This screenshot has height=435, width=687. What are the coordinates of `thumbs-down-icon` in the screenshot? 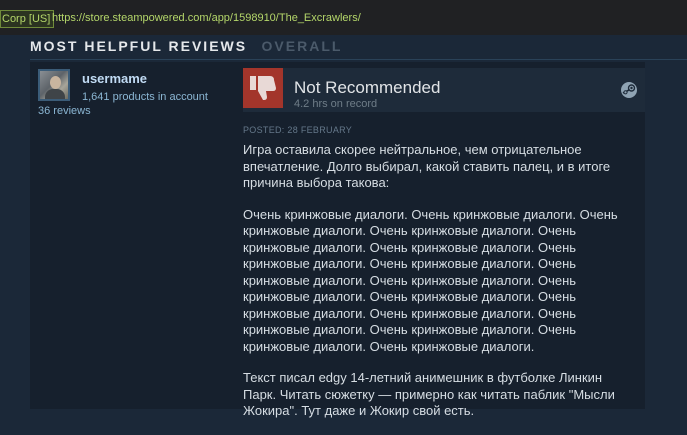 It's located at (263, 88).